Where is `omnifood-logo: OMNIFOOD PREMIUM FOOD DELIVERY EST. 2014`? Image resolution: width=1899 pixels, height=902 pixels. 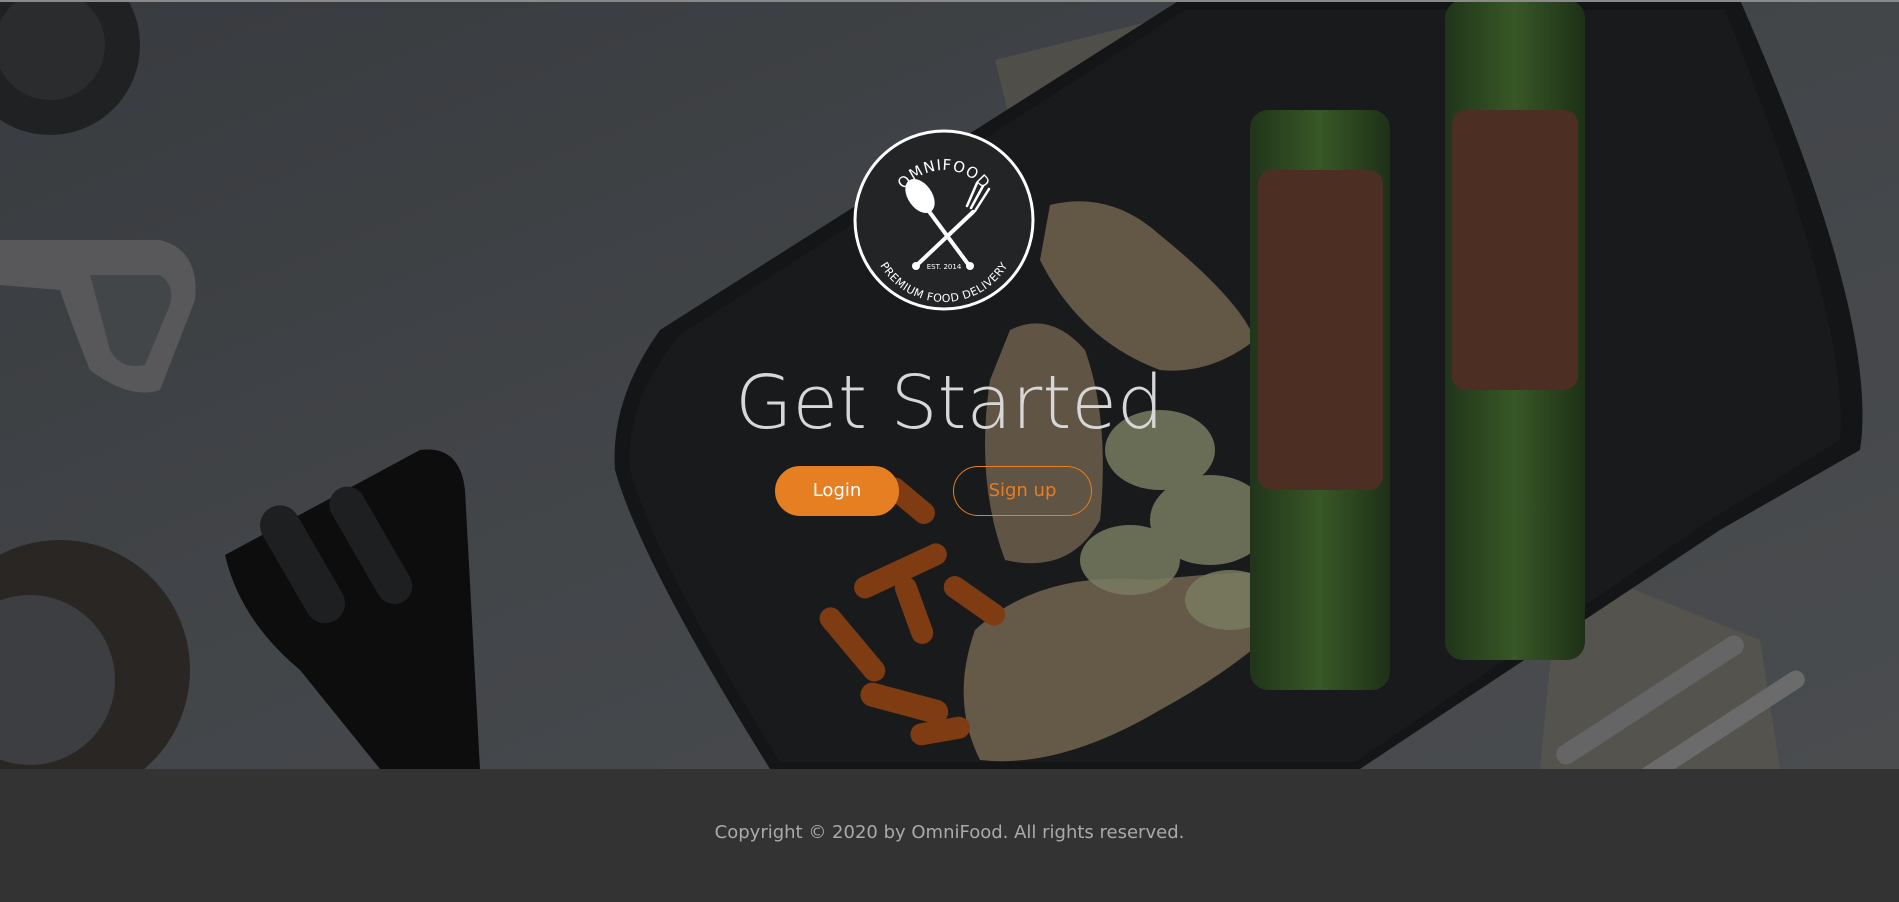 omnifood-logo: OMNIFOOD PREMIUM FOOD DELIVERY EST. 2014 is located at coordinates (944, 220).